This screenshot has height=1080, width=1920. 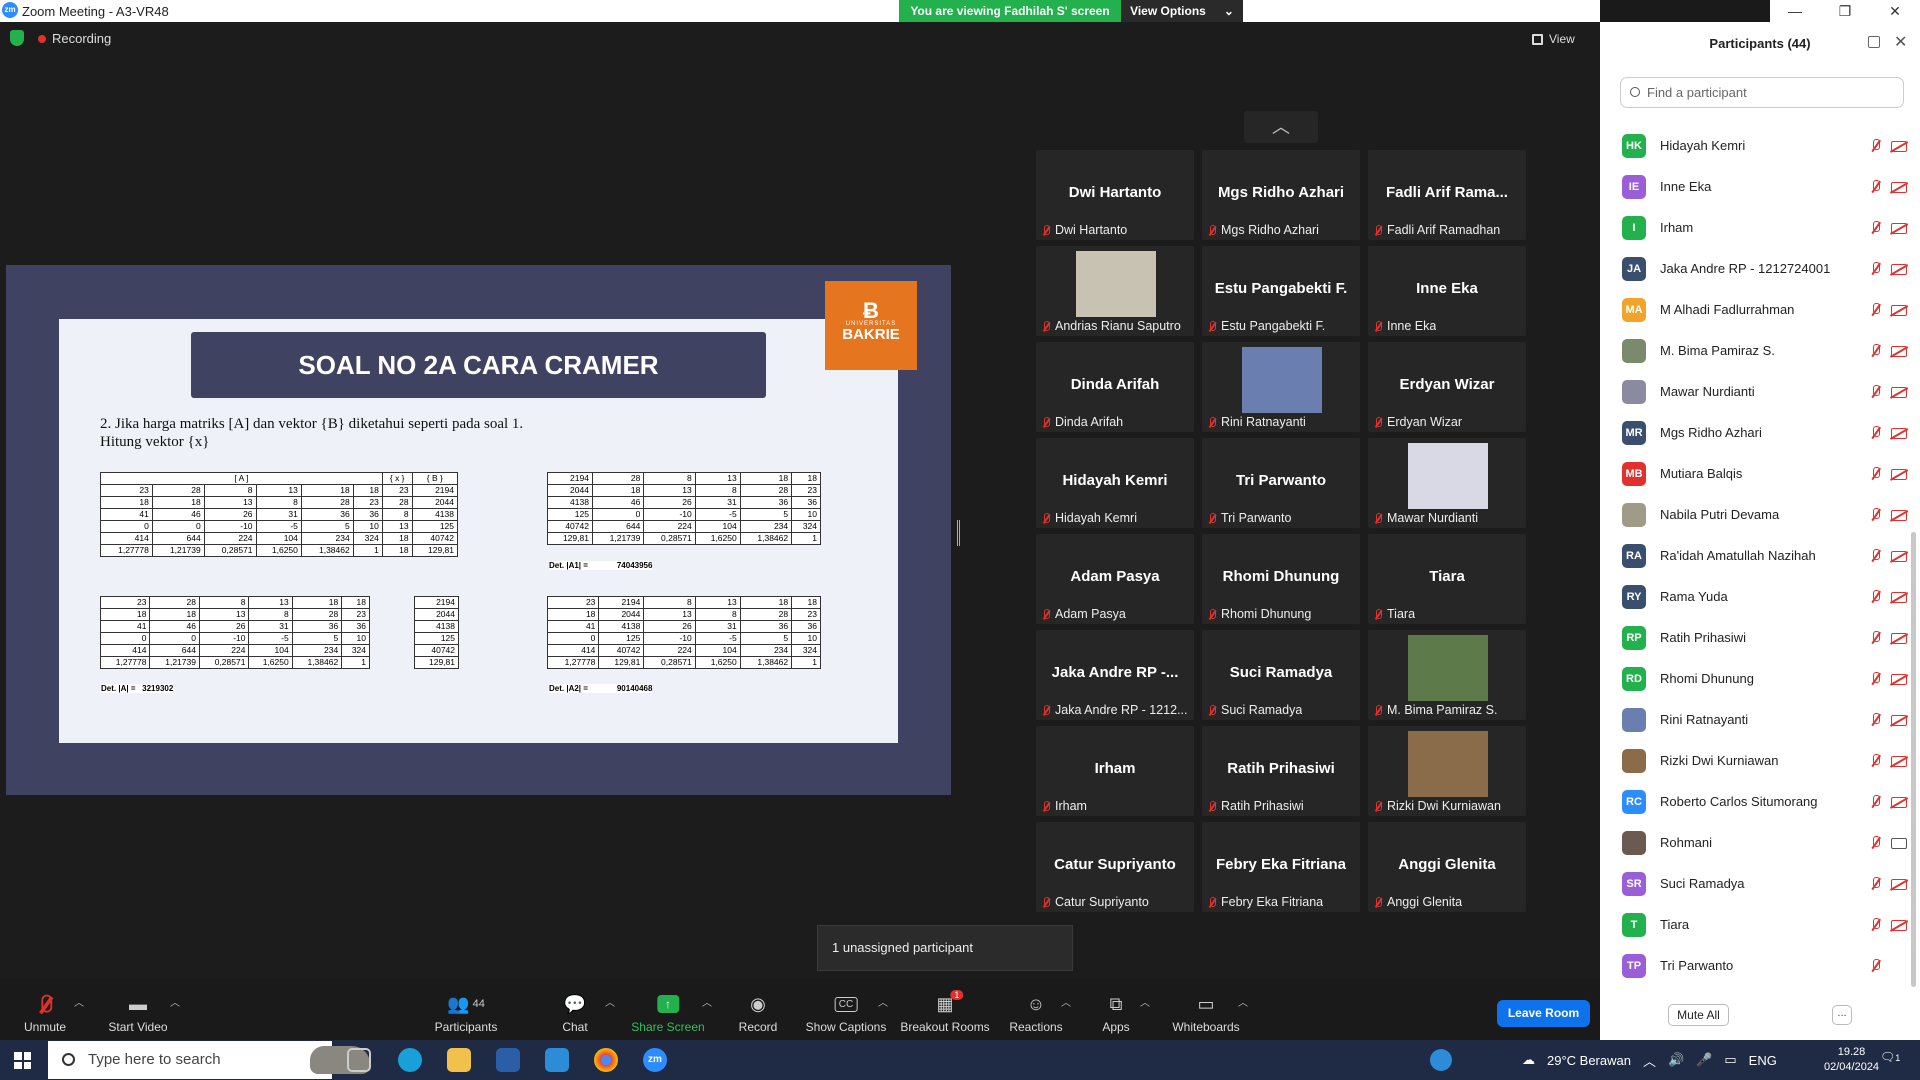 I want to click on video-tile: Tiara Tiara, so click(x=1447, y=579).